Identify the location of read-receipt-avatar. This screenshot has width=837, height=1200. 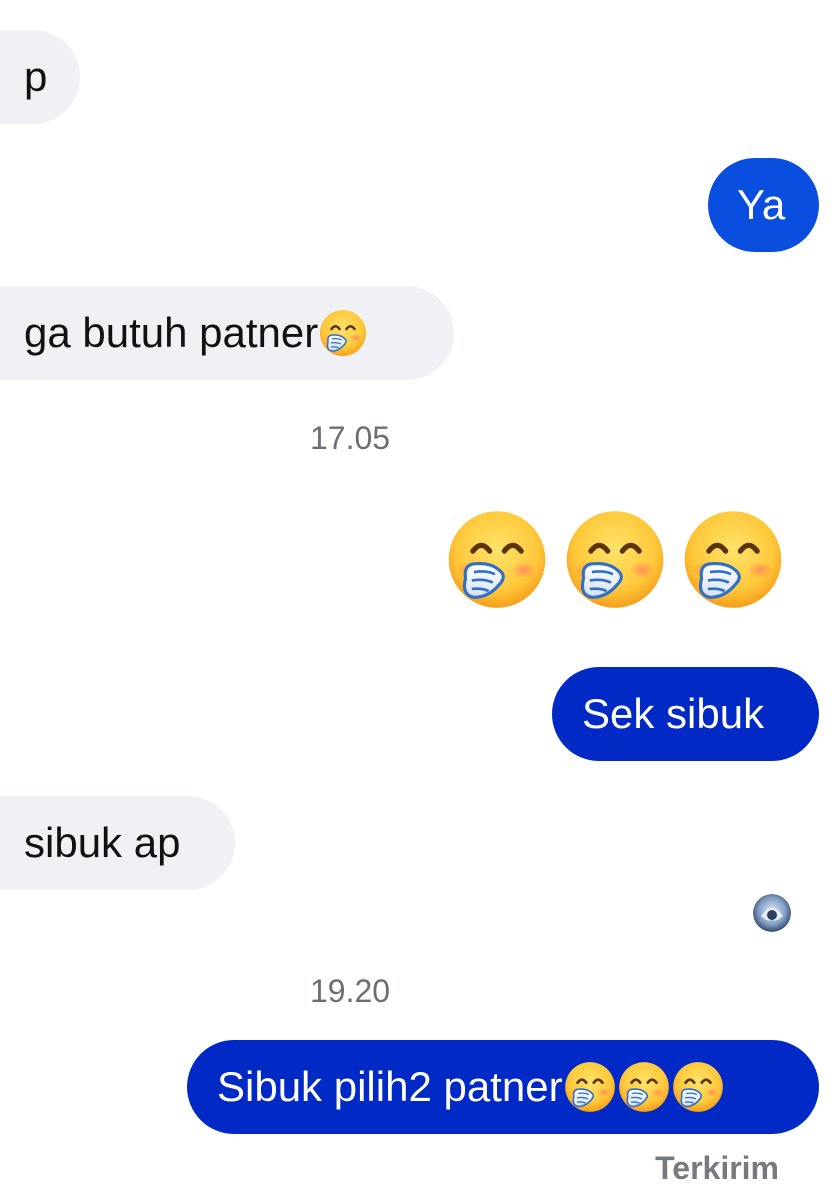
(772, 913).